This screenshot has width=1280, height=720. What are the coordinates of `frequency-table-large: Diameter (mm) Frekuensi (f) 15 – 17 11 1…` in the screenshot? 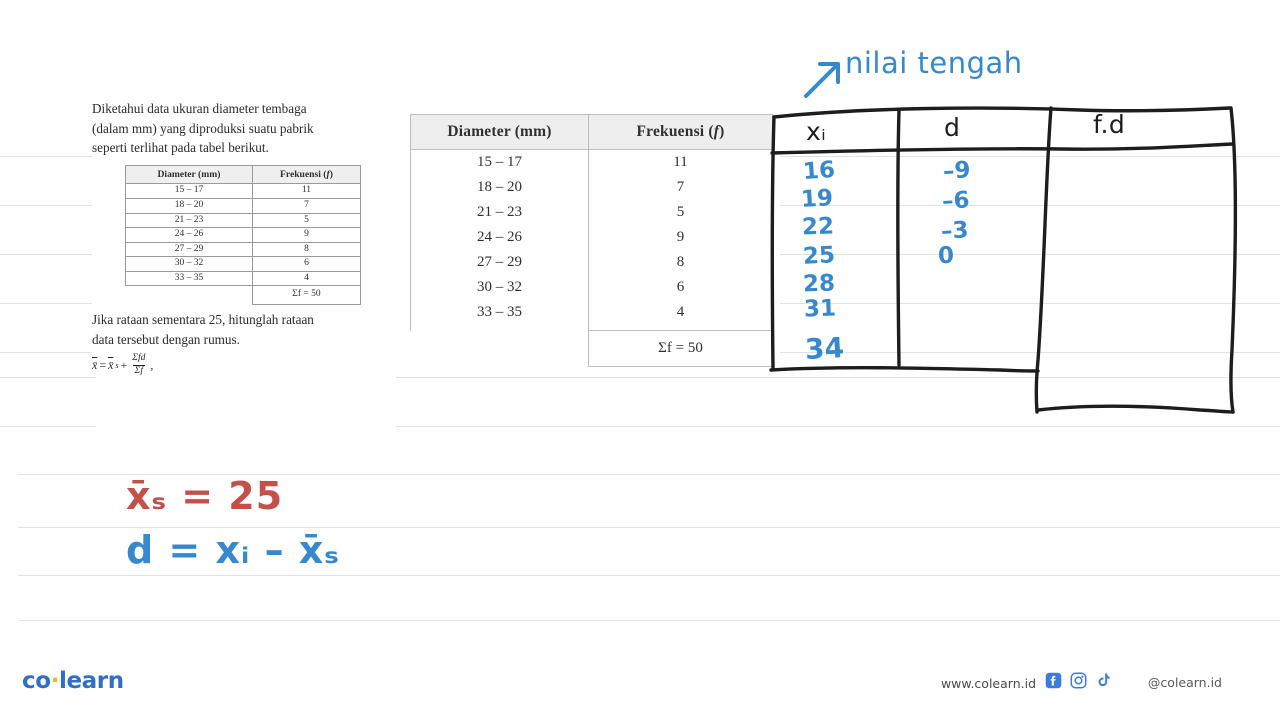 It's located at (591, 240).